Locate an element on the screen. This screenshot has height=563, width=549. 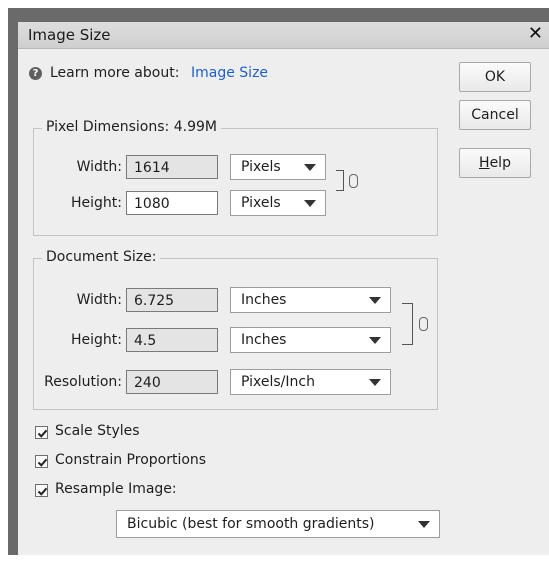
resolution-field: 240 is located at coordinates (172, 382).